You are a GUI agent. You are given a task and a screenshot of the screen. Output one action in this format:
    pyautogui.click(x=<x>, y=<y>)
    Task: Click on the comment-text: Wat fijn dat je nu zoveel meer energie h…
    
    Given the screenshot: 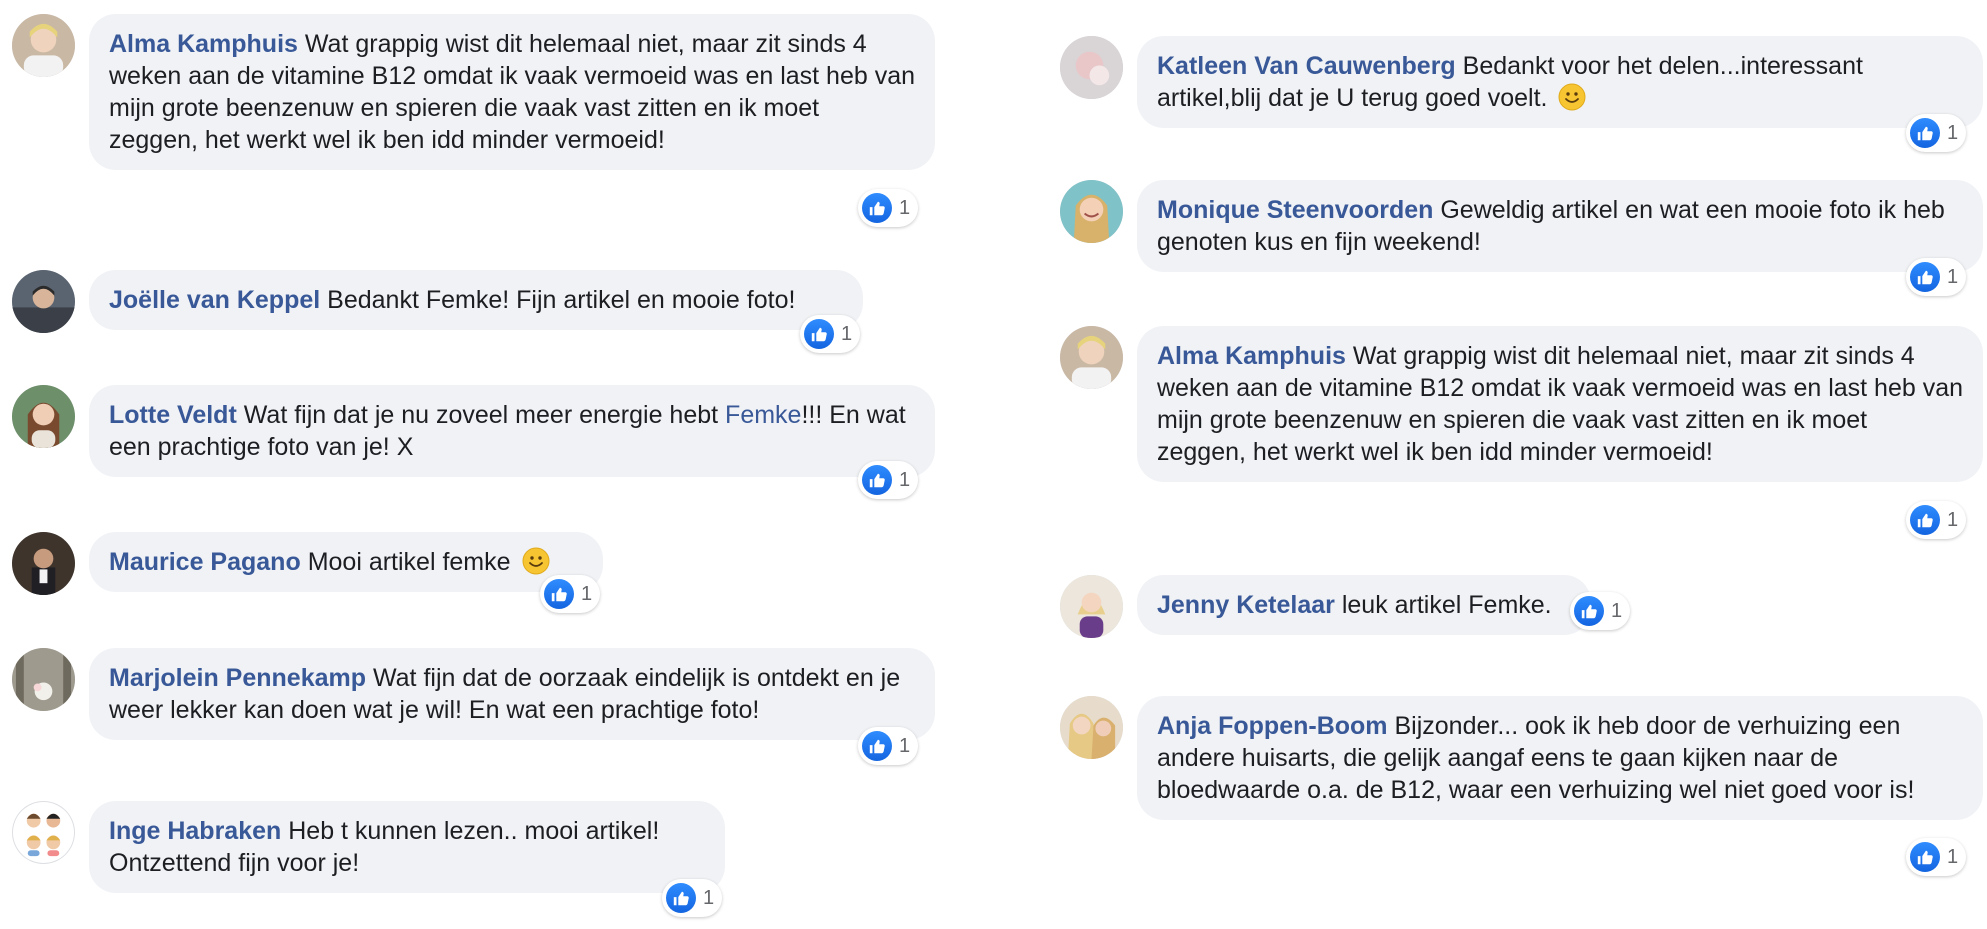 What is the action you would take?
    pyautogui.click(x=481, y=415)
    